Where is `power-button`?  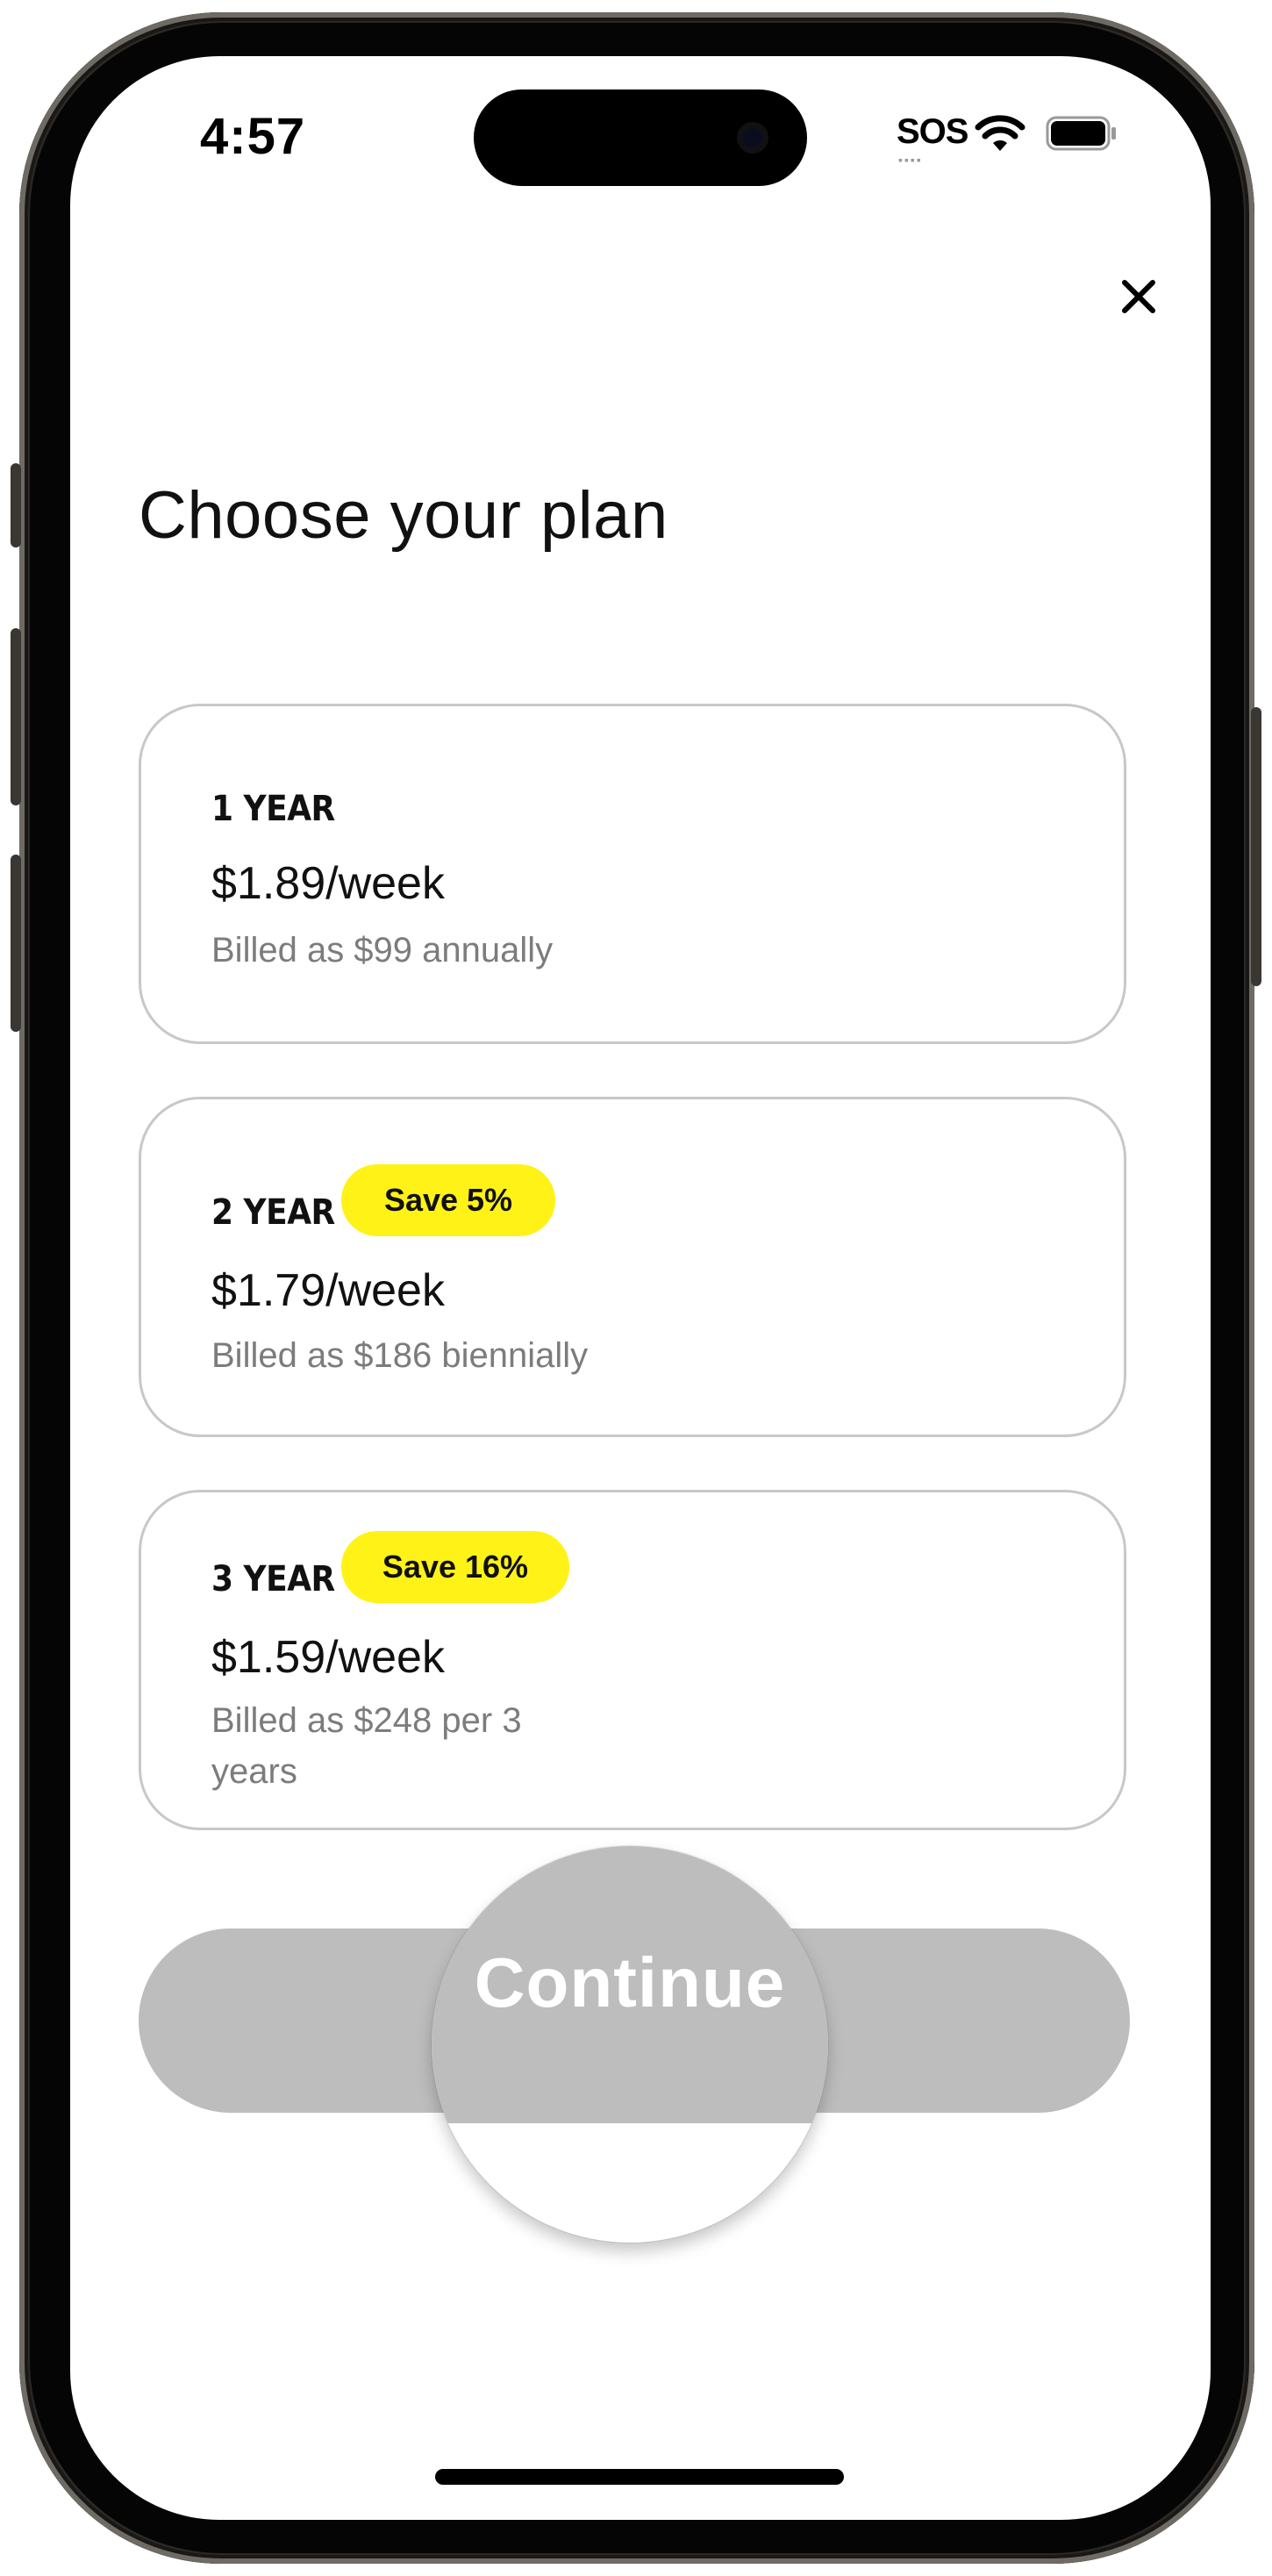
power-button is located at coordinates (1256, 846).